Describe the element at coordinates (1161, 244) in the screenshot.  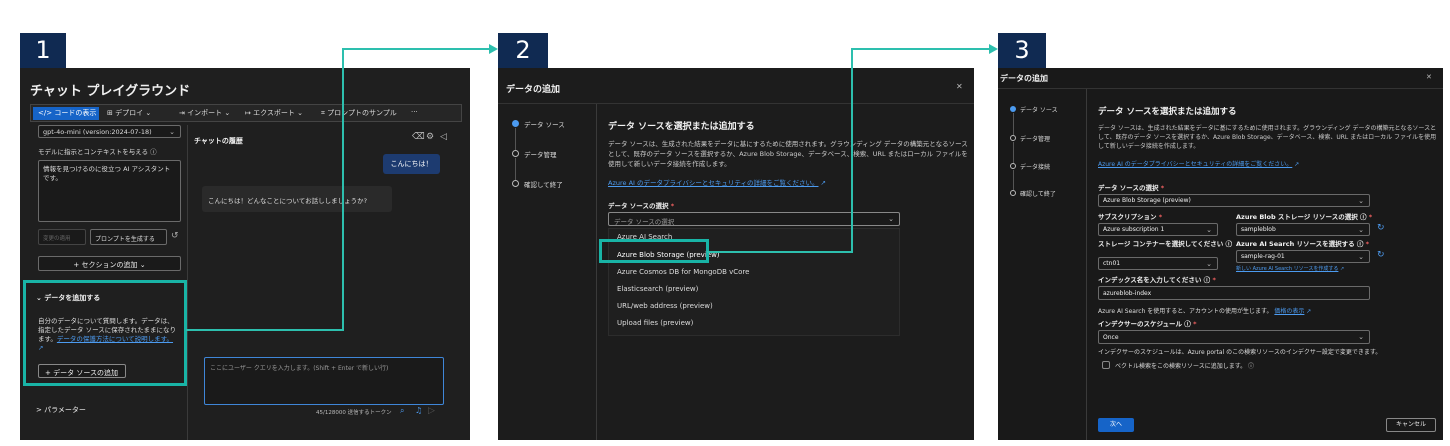
I see `container-label-text: ストレージ コンテナーを選択してください` at that location.